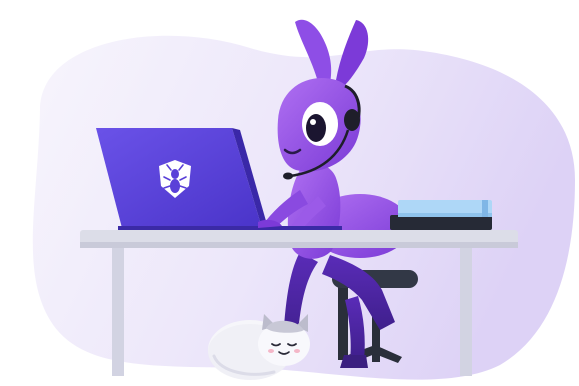 The image size is (579, 386). What do you see at coordinates (320, 124) in the screenshot?
I see `ant-eye` at bounding box center [320, 124].